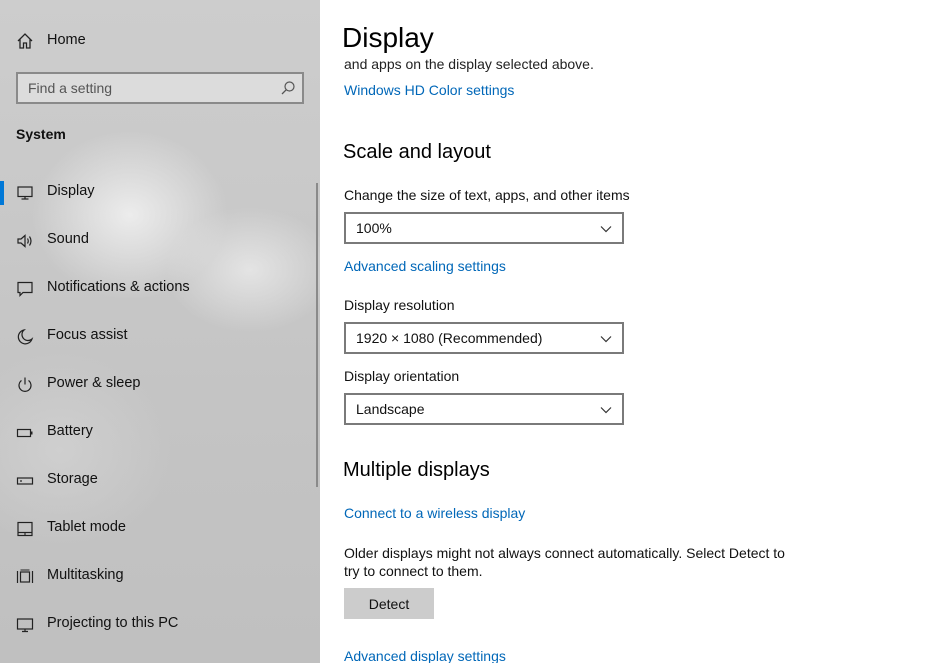 The image size is (944, 663). Describe the element at coordinates (425, 655) in the screenshot. I see `advanced-display-settings-link: Advanced display settings` at that location.